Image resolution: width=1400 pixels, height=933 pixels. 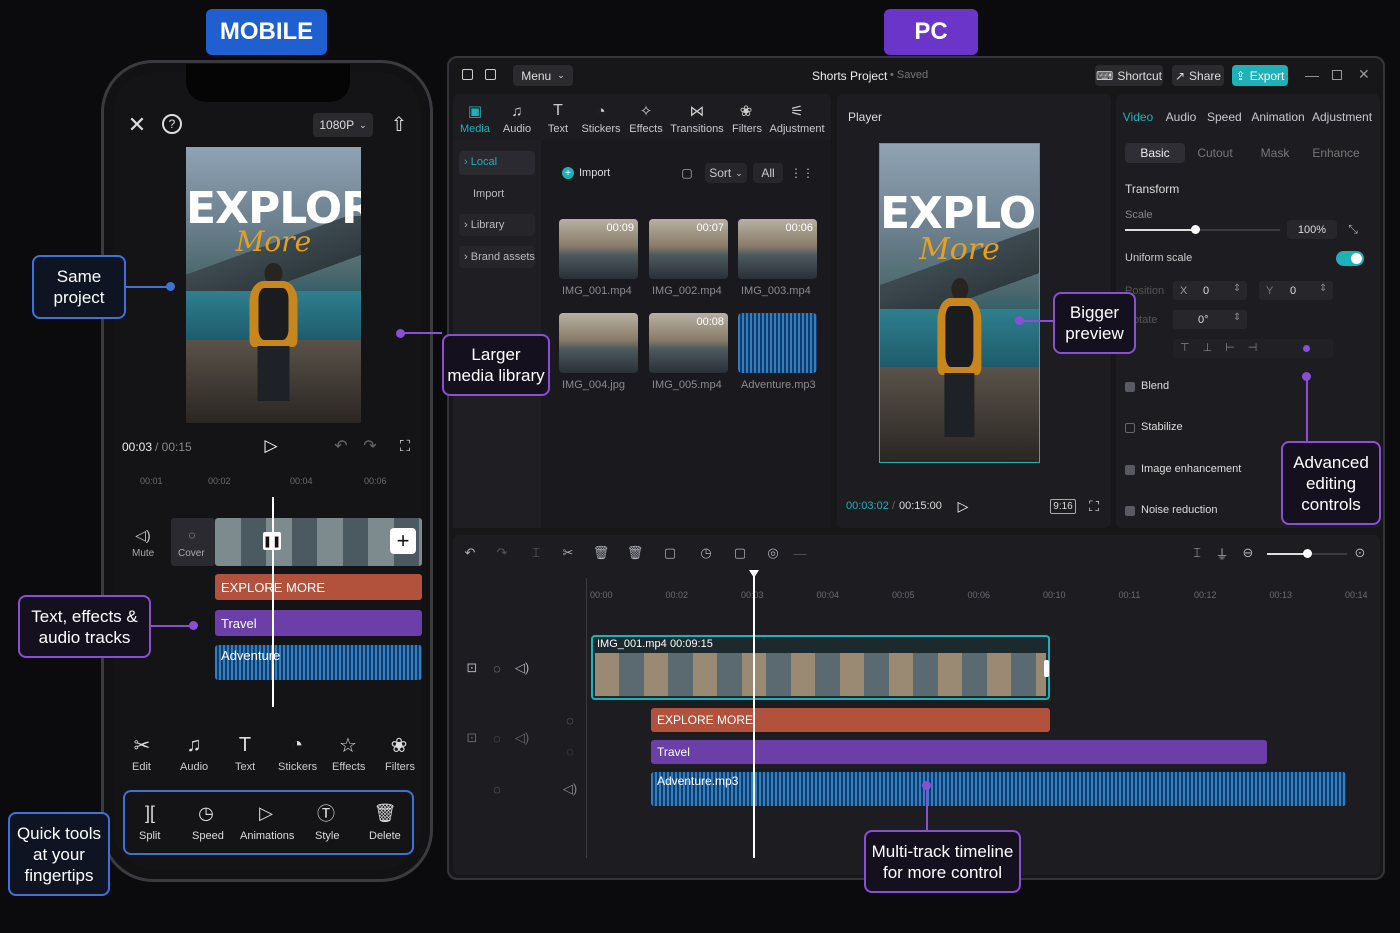 I want to click on window-close-icon: ✕, so click(x=1364, y=74).